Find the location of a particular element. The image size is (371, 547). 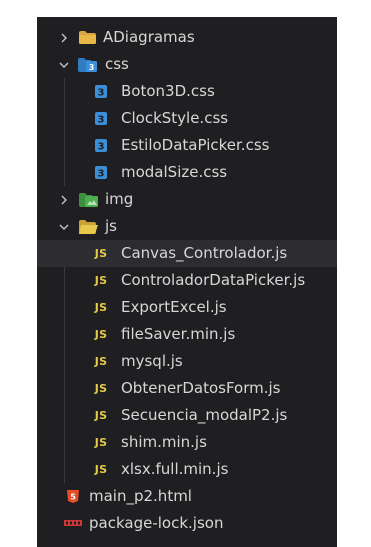

tree-item-obtenerdatosform-js: JS ObtenerDatosForm.js is located at coordinates (187, 388).